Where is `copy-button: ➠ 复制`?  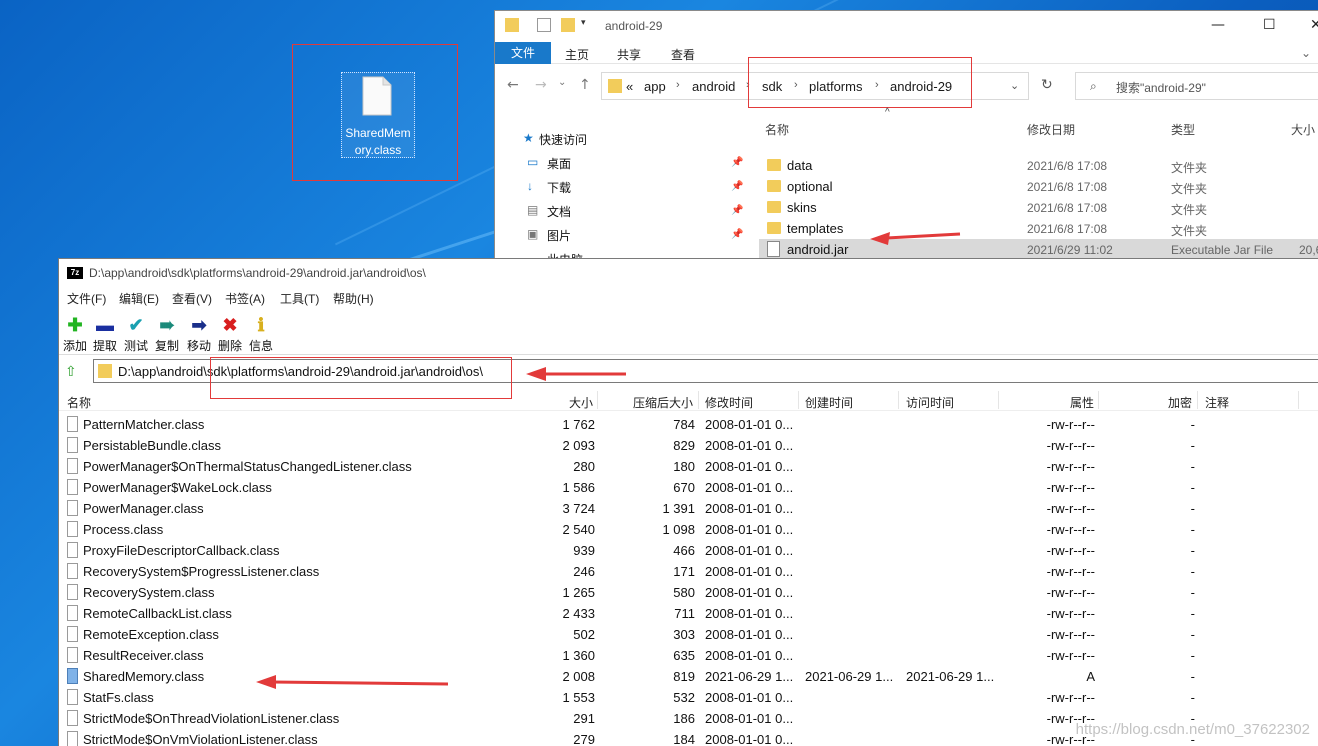
copy-button: ➠ 复制 is located at coordinates (167, 334).